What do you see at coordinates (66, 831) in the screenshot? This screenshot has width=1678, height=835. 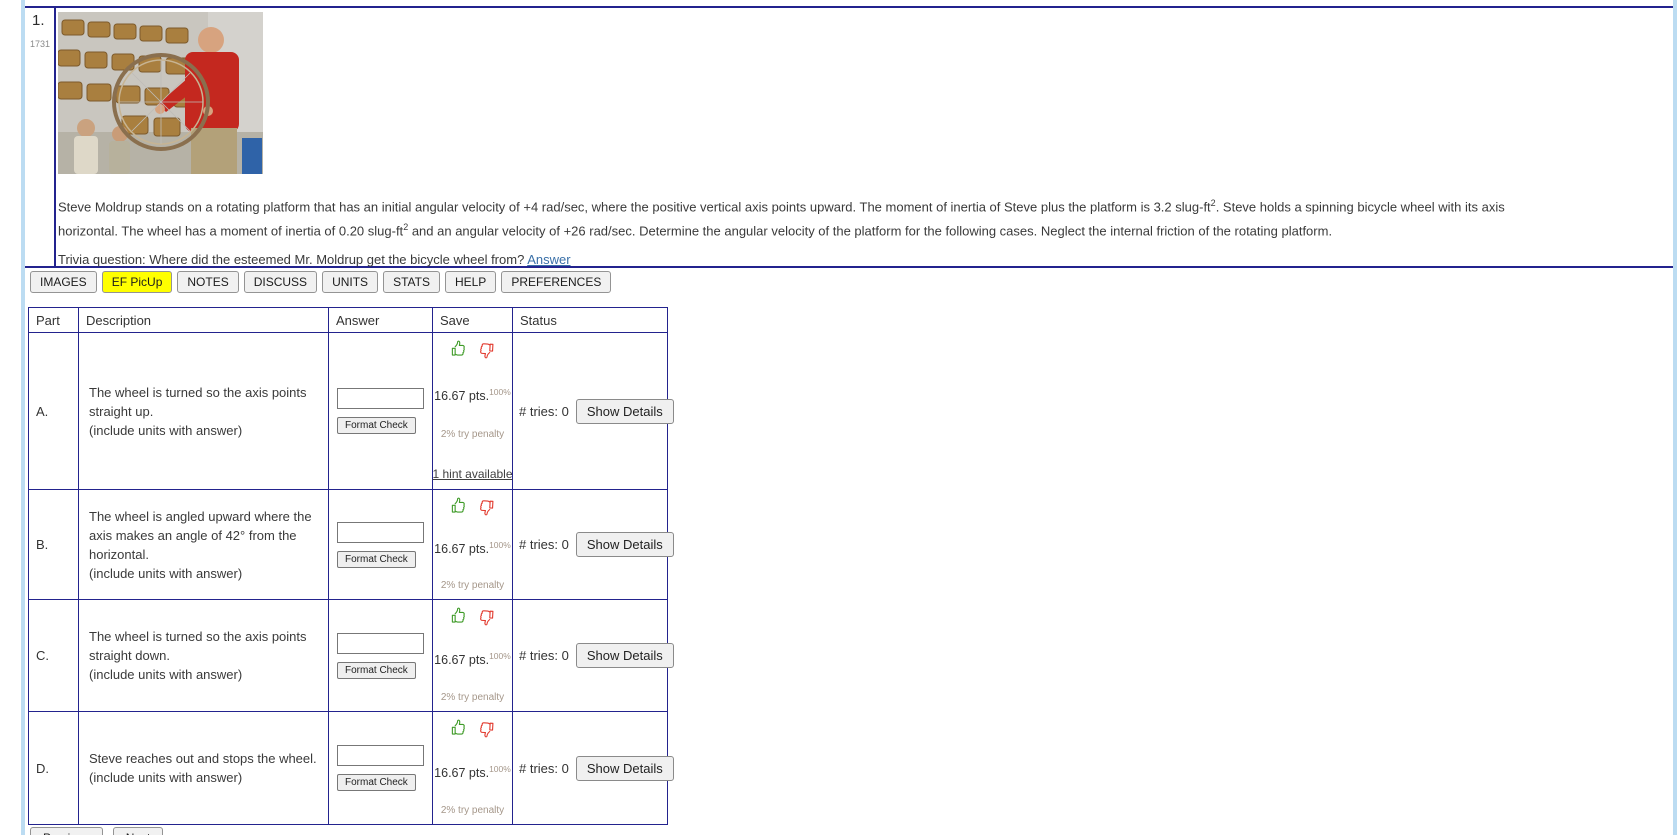 I see `previous-button: Previous` at bounding box center [66, 831].